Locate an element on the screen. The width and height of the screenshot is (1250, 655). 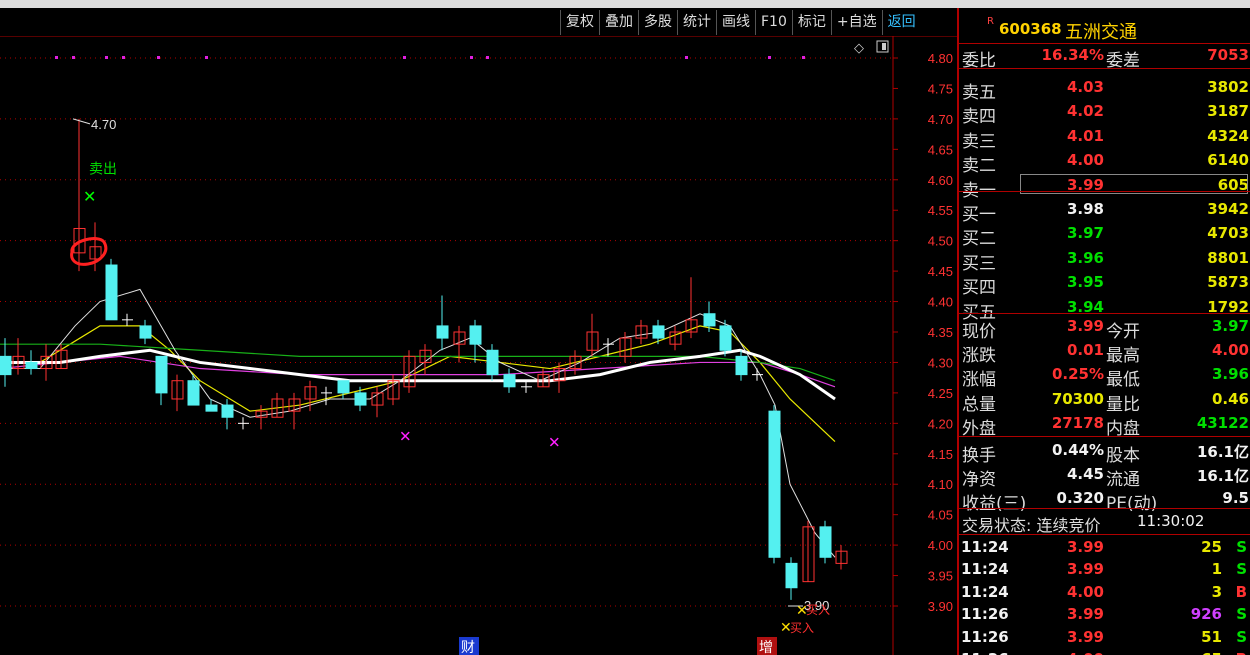
price-axis-label: 4.05 is located at coordinates (940, 515).